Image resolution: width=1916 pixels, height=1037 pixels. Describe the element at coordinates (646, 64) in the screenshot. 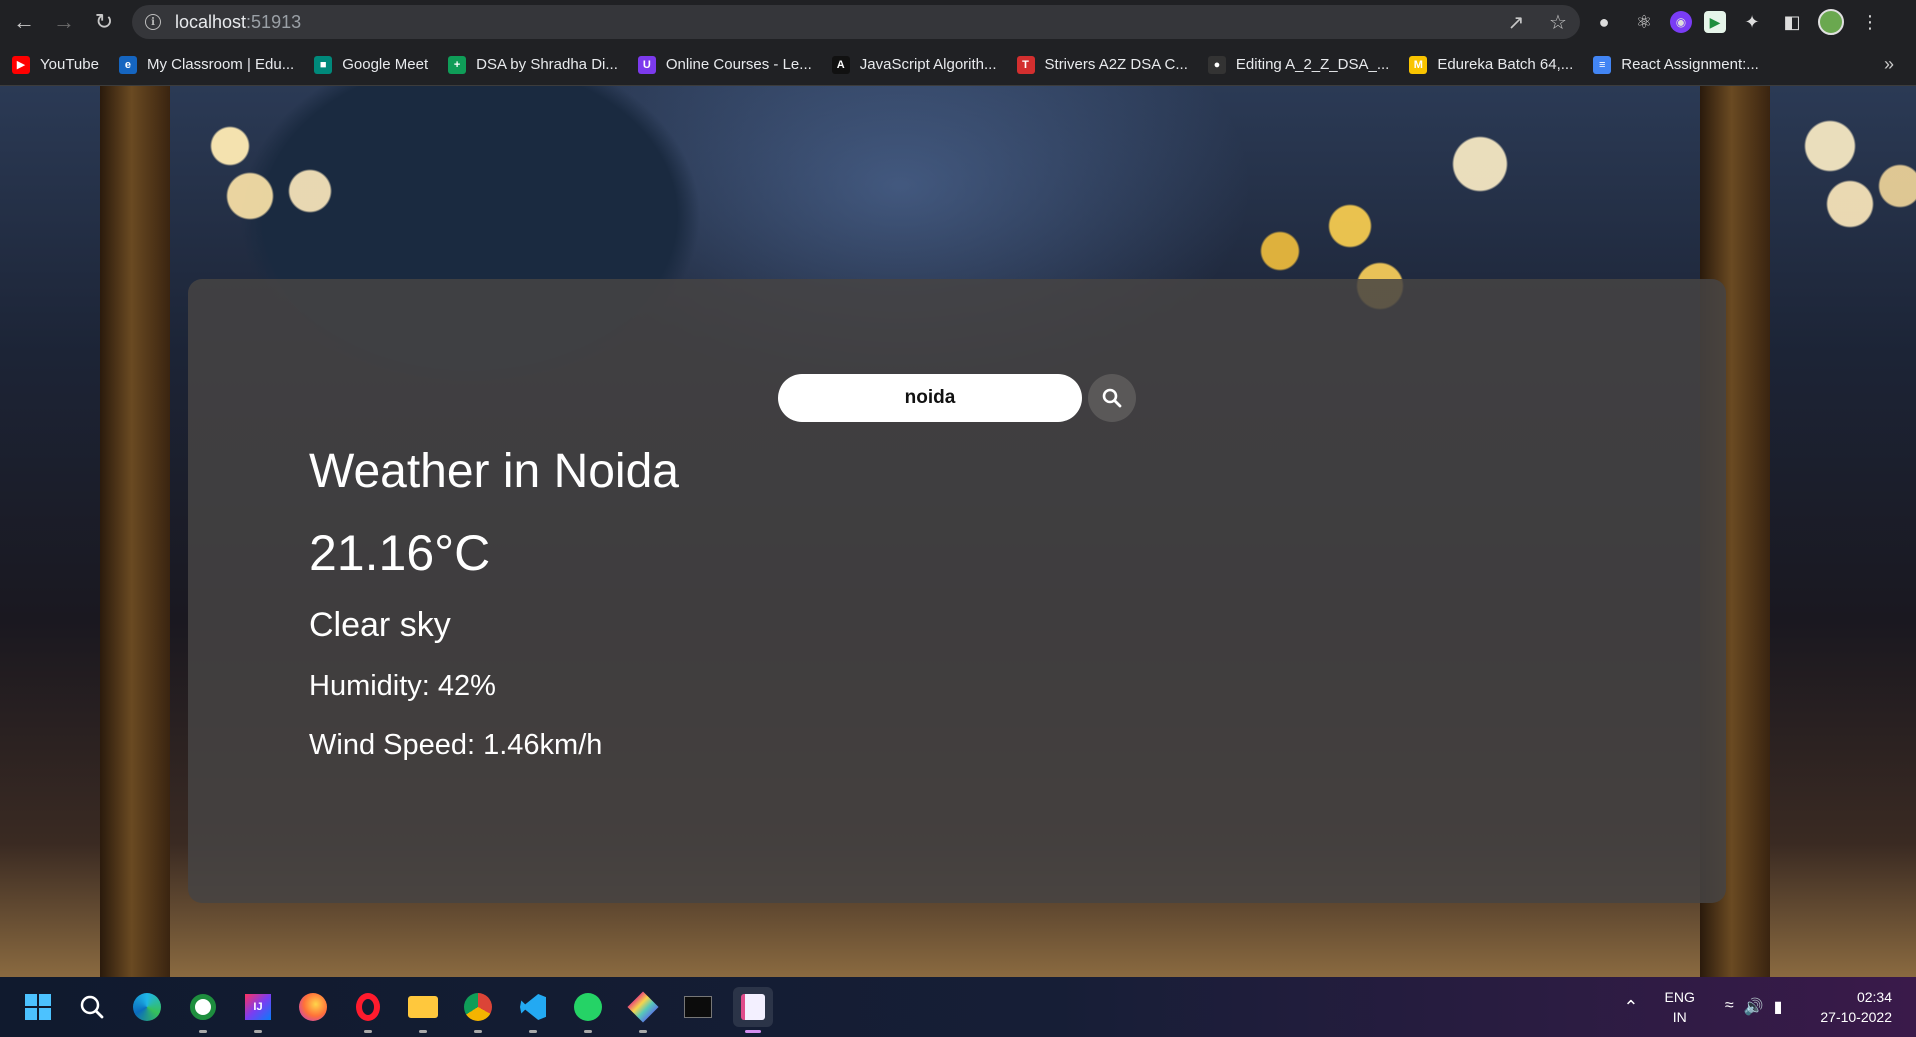

I see `bookmark-favicon-icon: U` at that location.